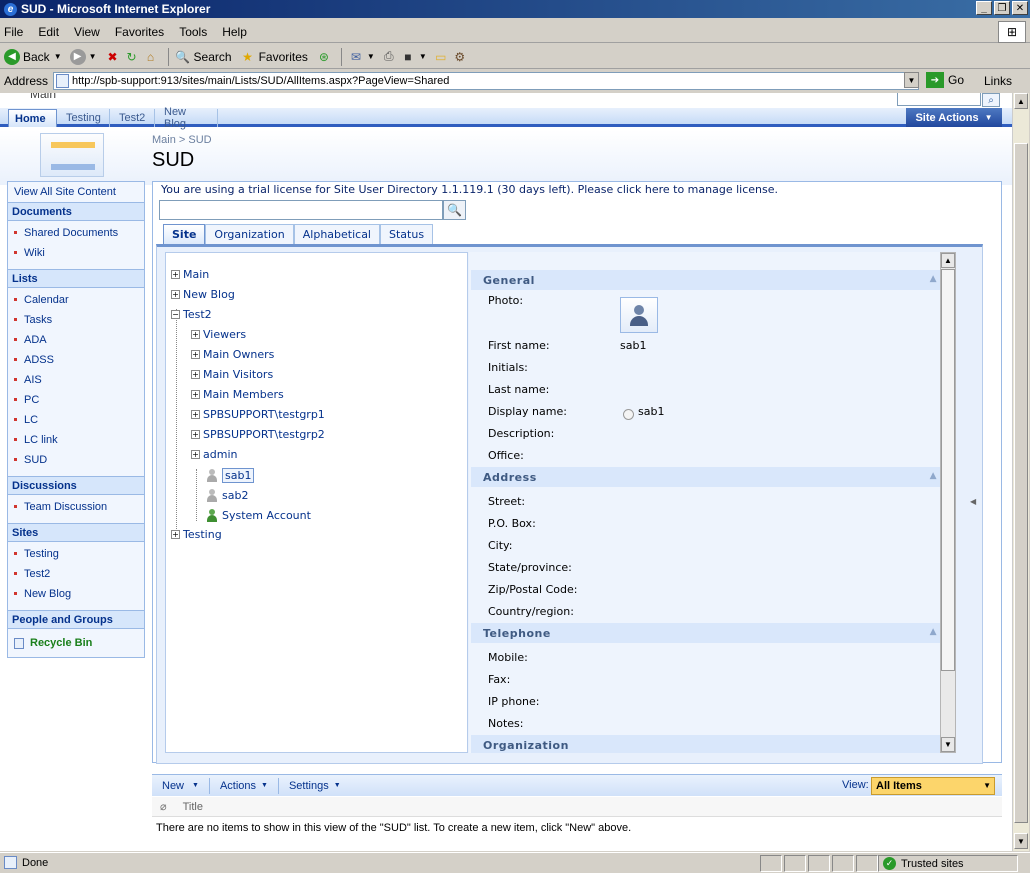 The height and width of the screenshot is (873, 1030). What do you see at coordinates (1020, 8) in the screenshot?
I see `close-button: ✕` at bounding box center [1020, 8].